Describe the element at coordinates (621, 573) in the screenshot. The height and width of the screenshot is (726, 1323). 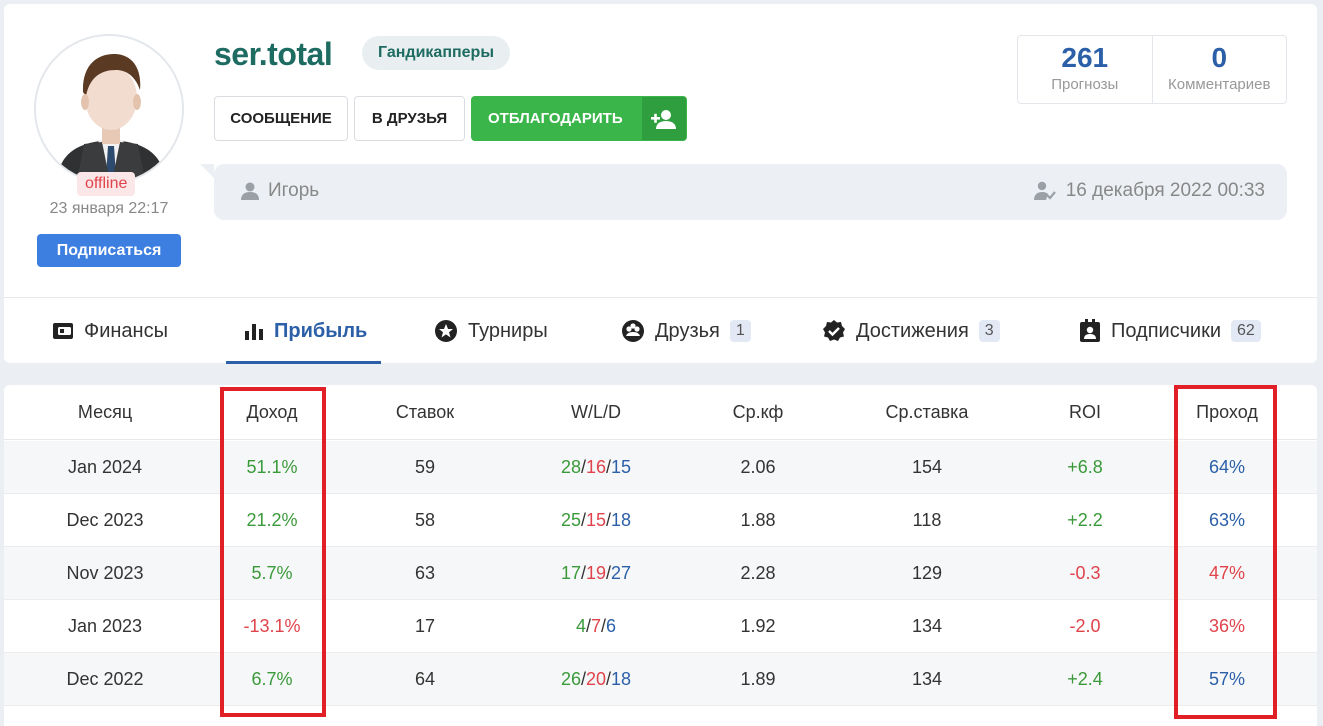
I see `cell-draws: 27` at that location.